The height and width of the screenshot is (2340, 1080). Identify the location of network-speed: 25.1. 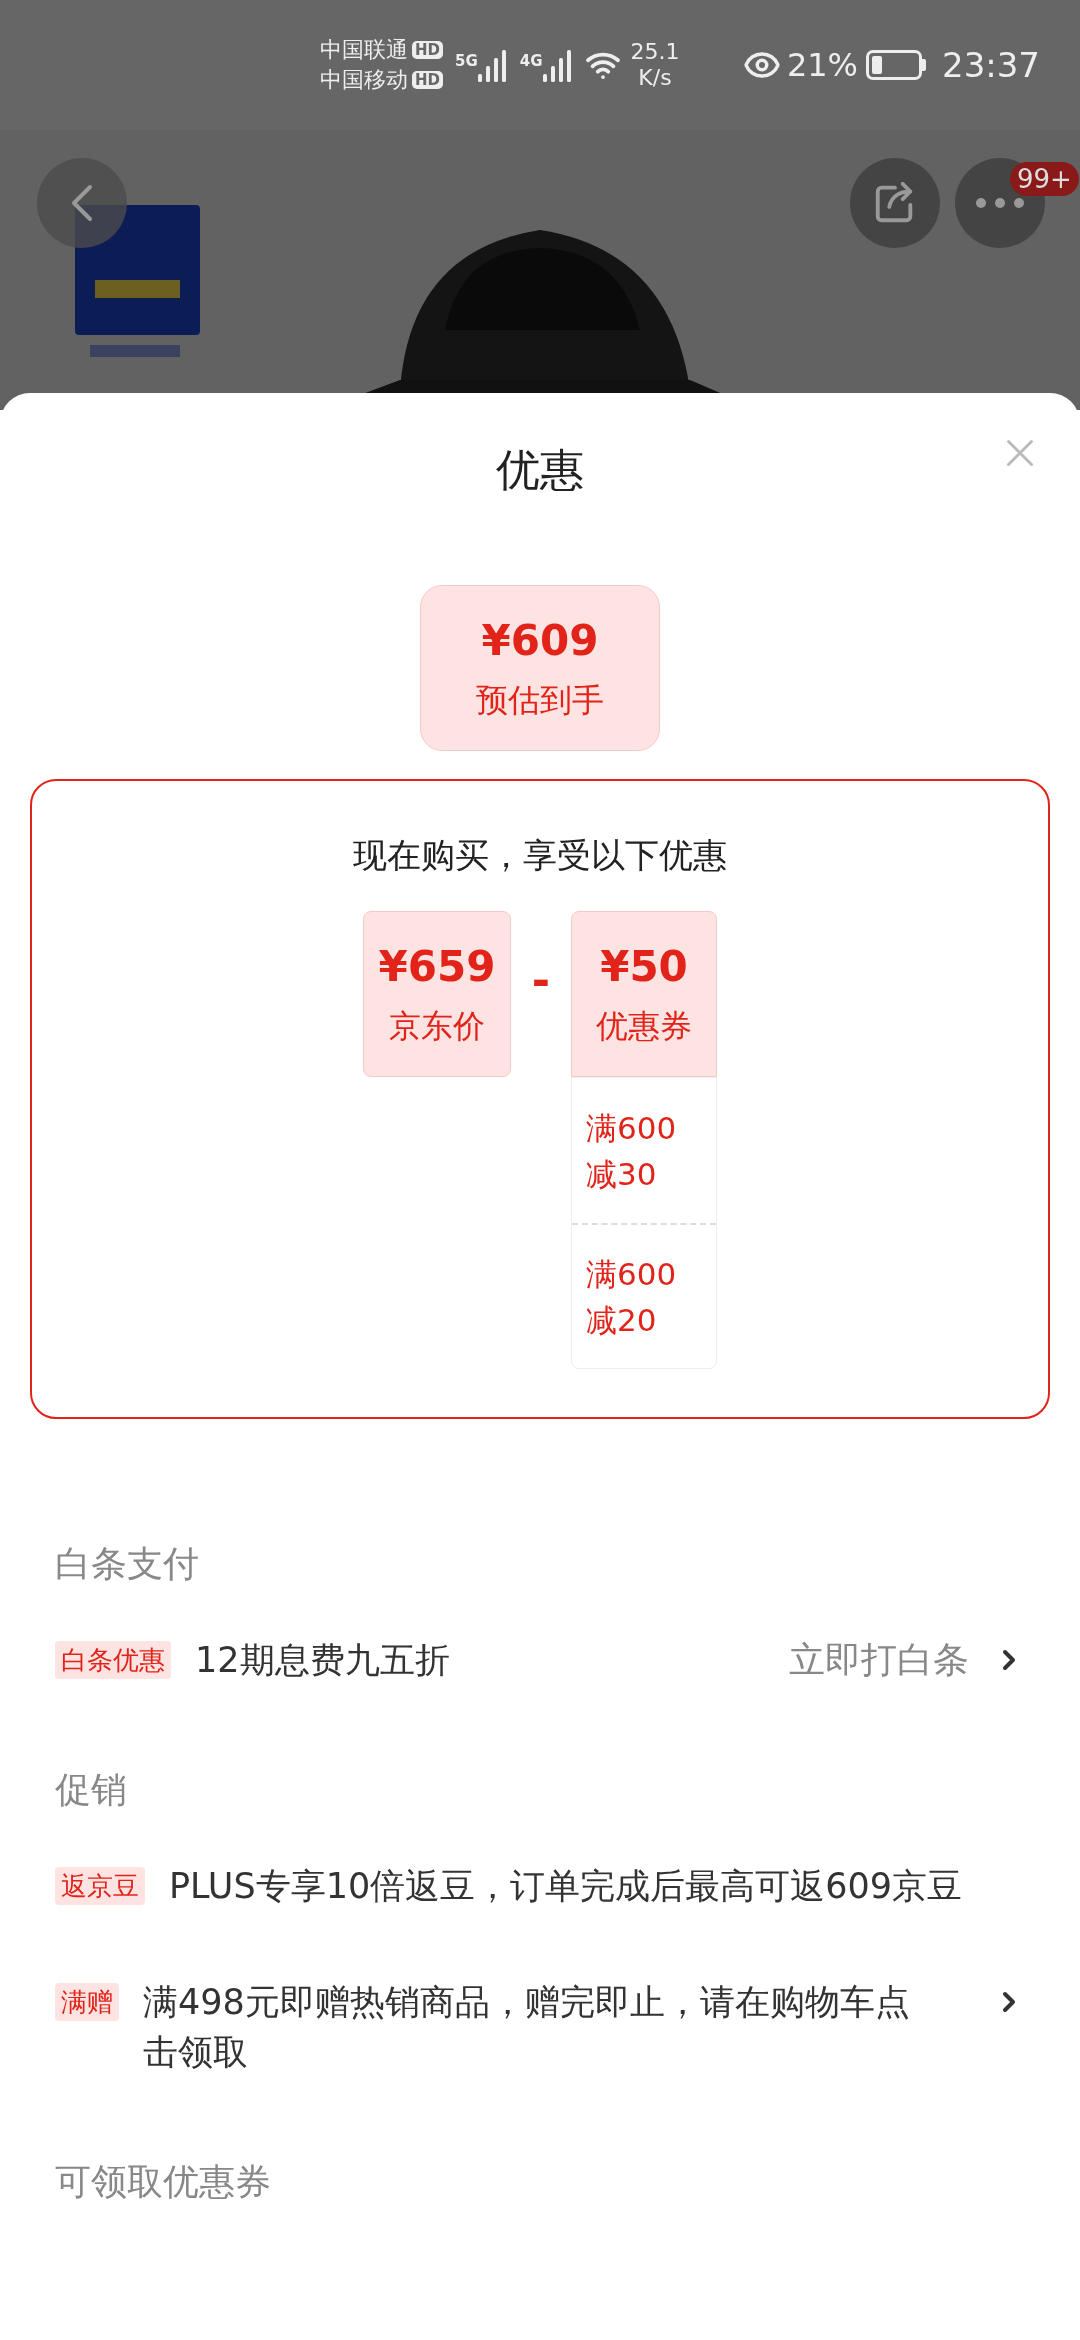
(655, 52).